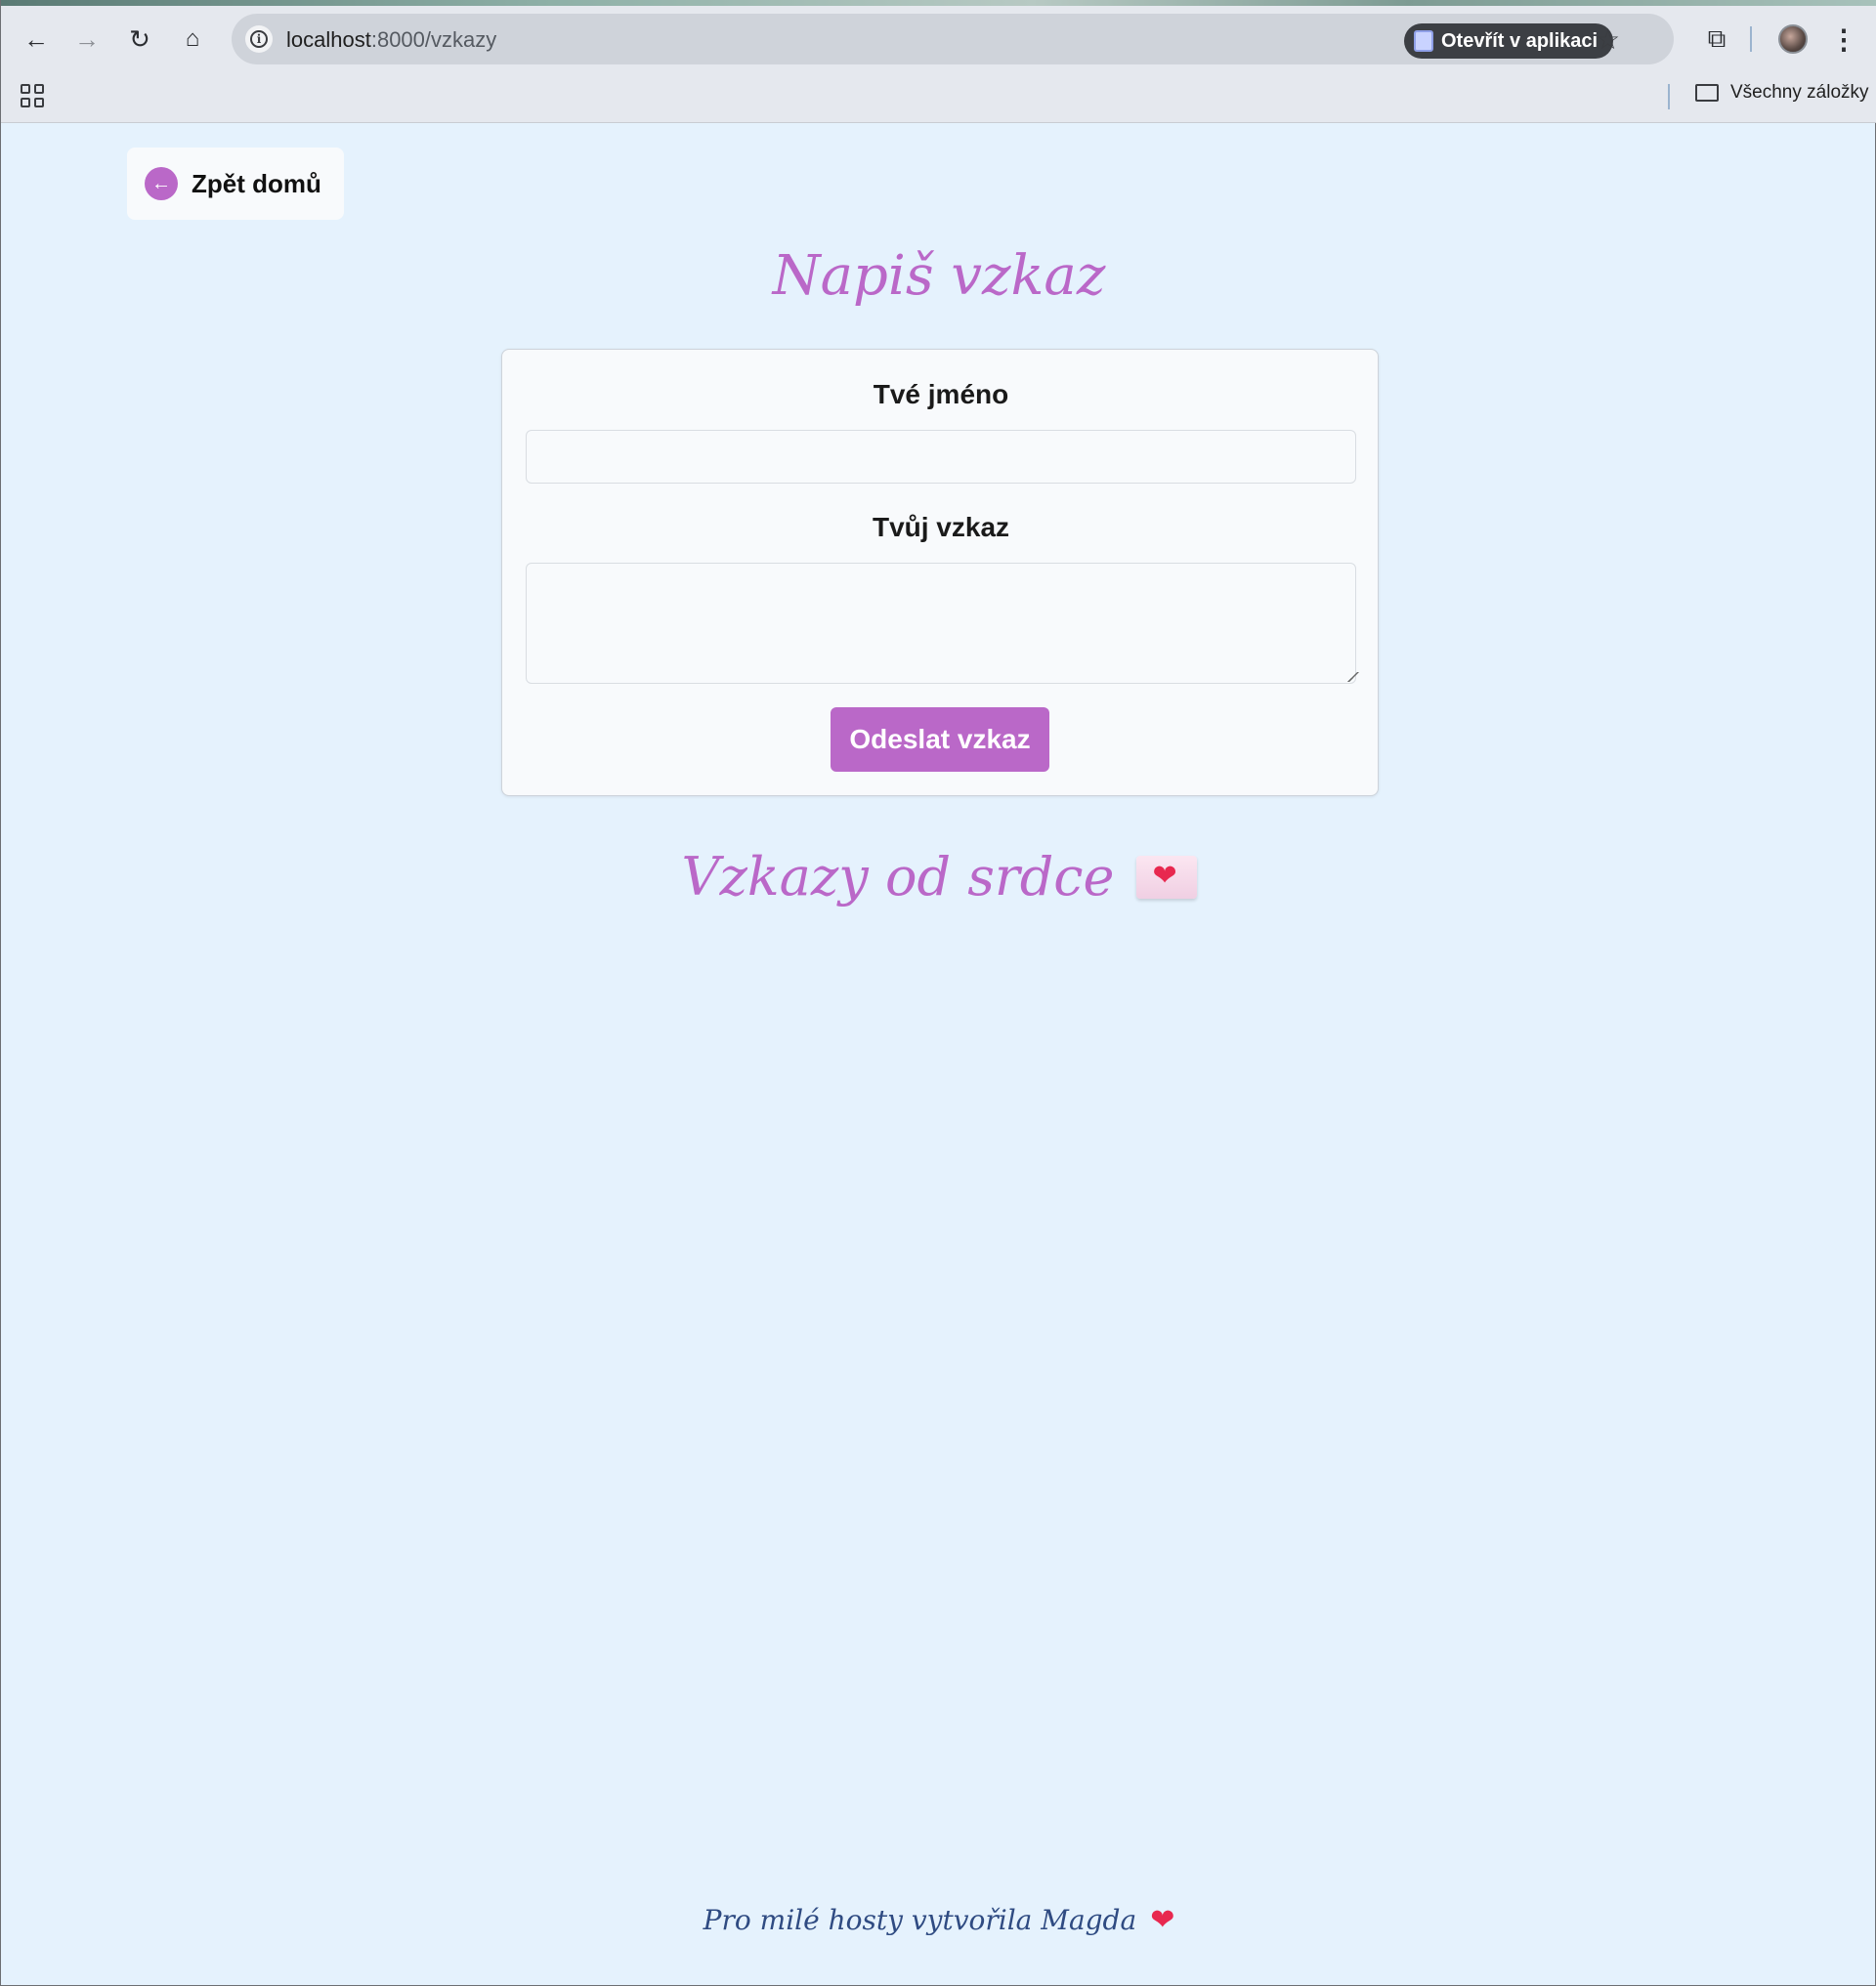 This screenshot has width=1876, height=1986. What do you see at coordinates (36, 39) in the screenshot?
I see `back-arrow-icon: ←` at bounding box center [36, 39].